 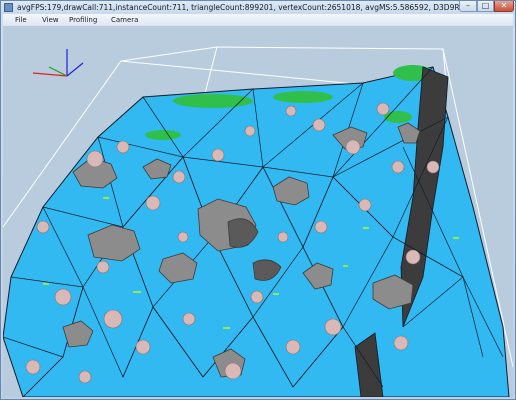 I want to click on menu-file: File, so click(x=21, y=20).